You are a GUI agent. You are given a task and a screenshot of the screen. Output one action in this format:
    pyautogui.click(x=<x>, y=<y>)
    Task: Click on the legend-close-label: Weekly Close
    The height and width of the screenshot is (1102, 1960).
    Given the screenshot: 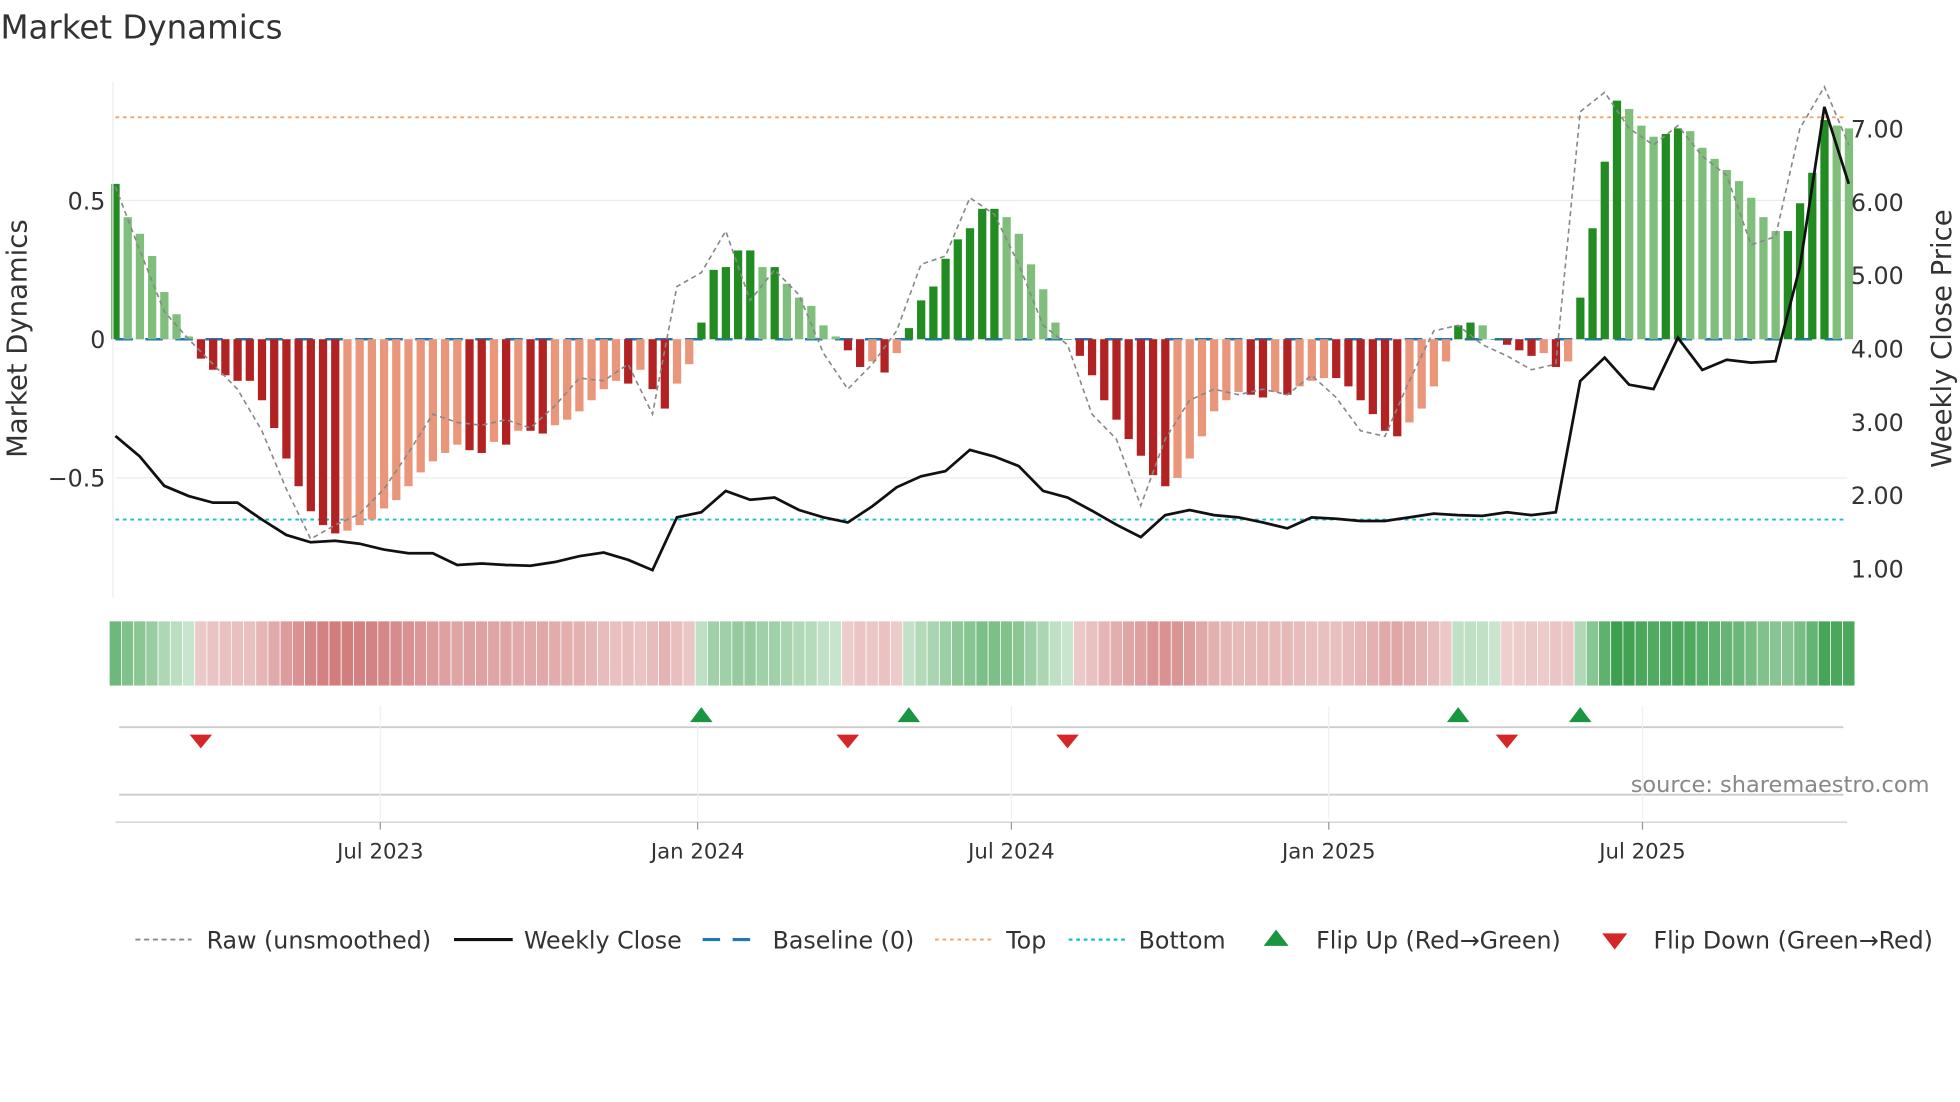 What is the action you would take?
    pyautogui.click(x=603, y=940)
    